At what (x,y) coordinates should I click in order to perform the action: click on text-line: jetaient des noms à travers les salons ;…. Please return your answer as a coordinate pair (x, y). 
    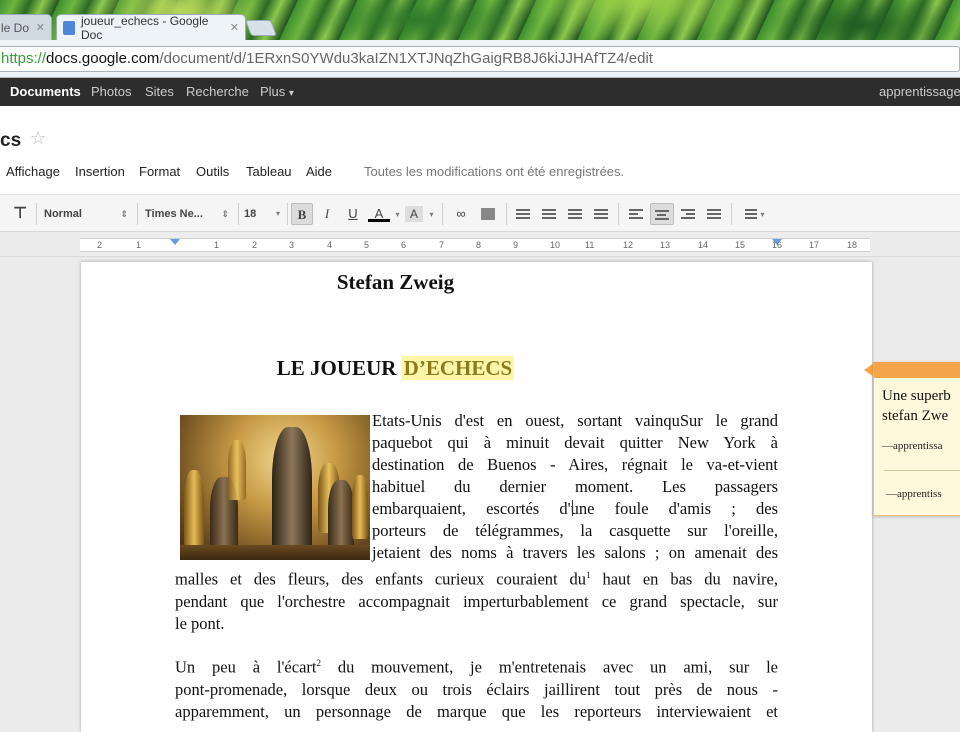
    Looking at the image, I should click on (575, 552).